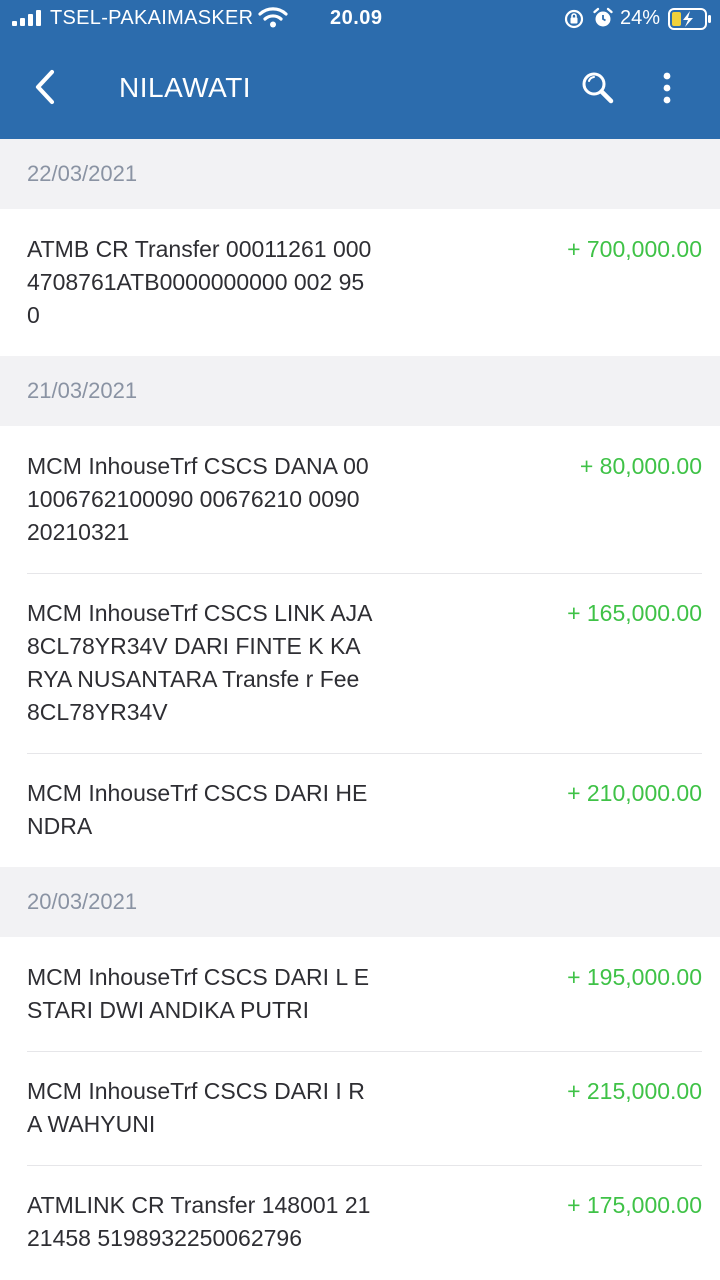  What do you see at coordinates (197, 809) in the screenshot?
I see `transaction-description: MCM InhouseTrf CSCS DARI HENDRA` at bounding box center [197, 809].